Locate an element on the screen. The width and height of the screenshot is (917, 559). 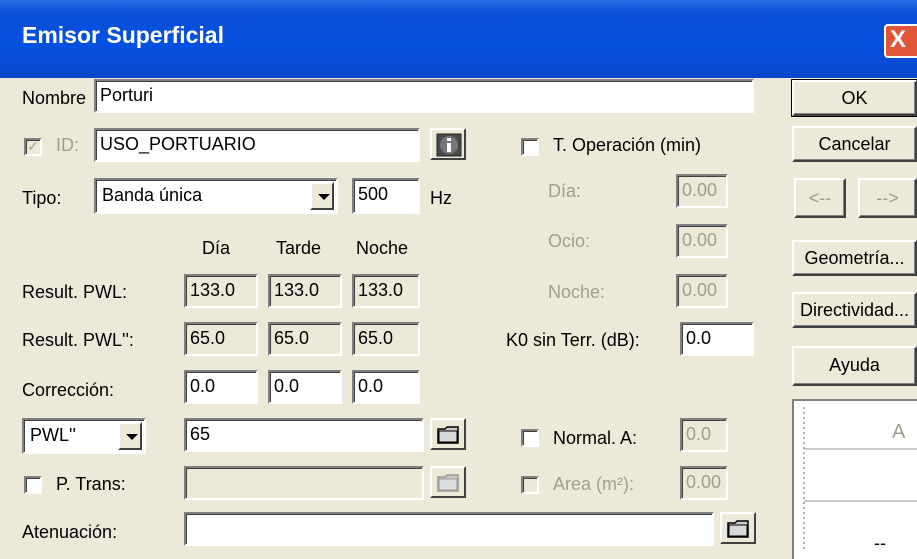
pwl-browse-button is located at coordinates (448, 434).